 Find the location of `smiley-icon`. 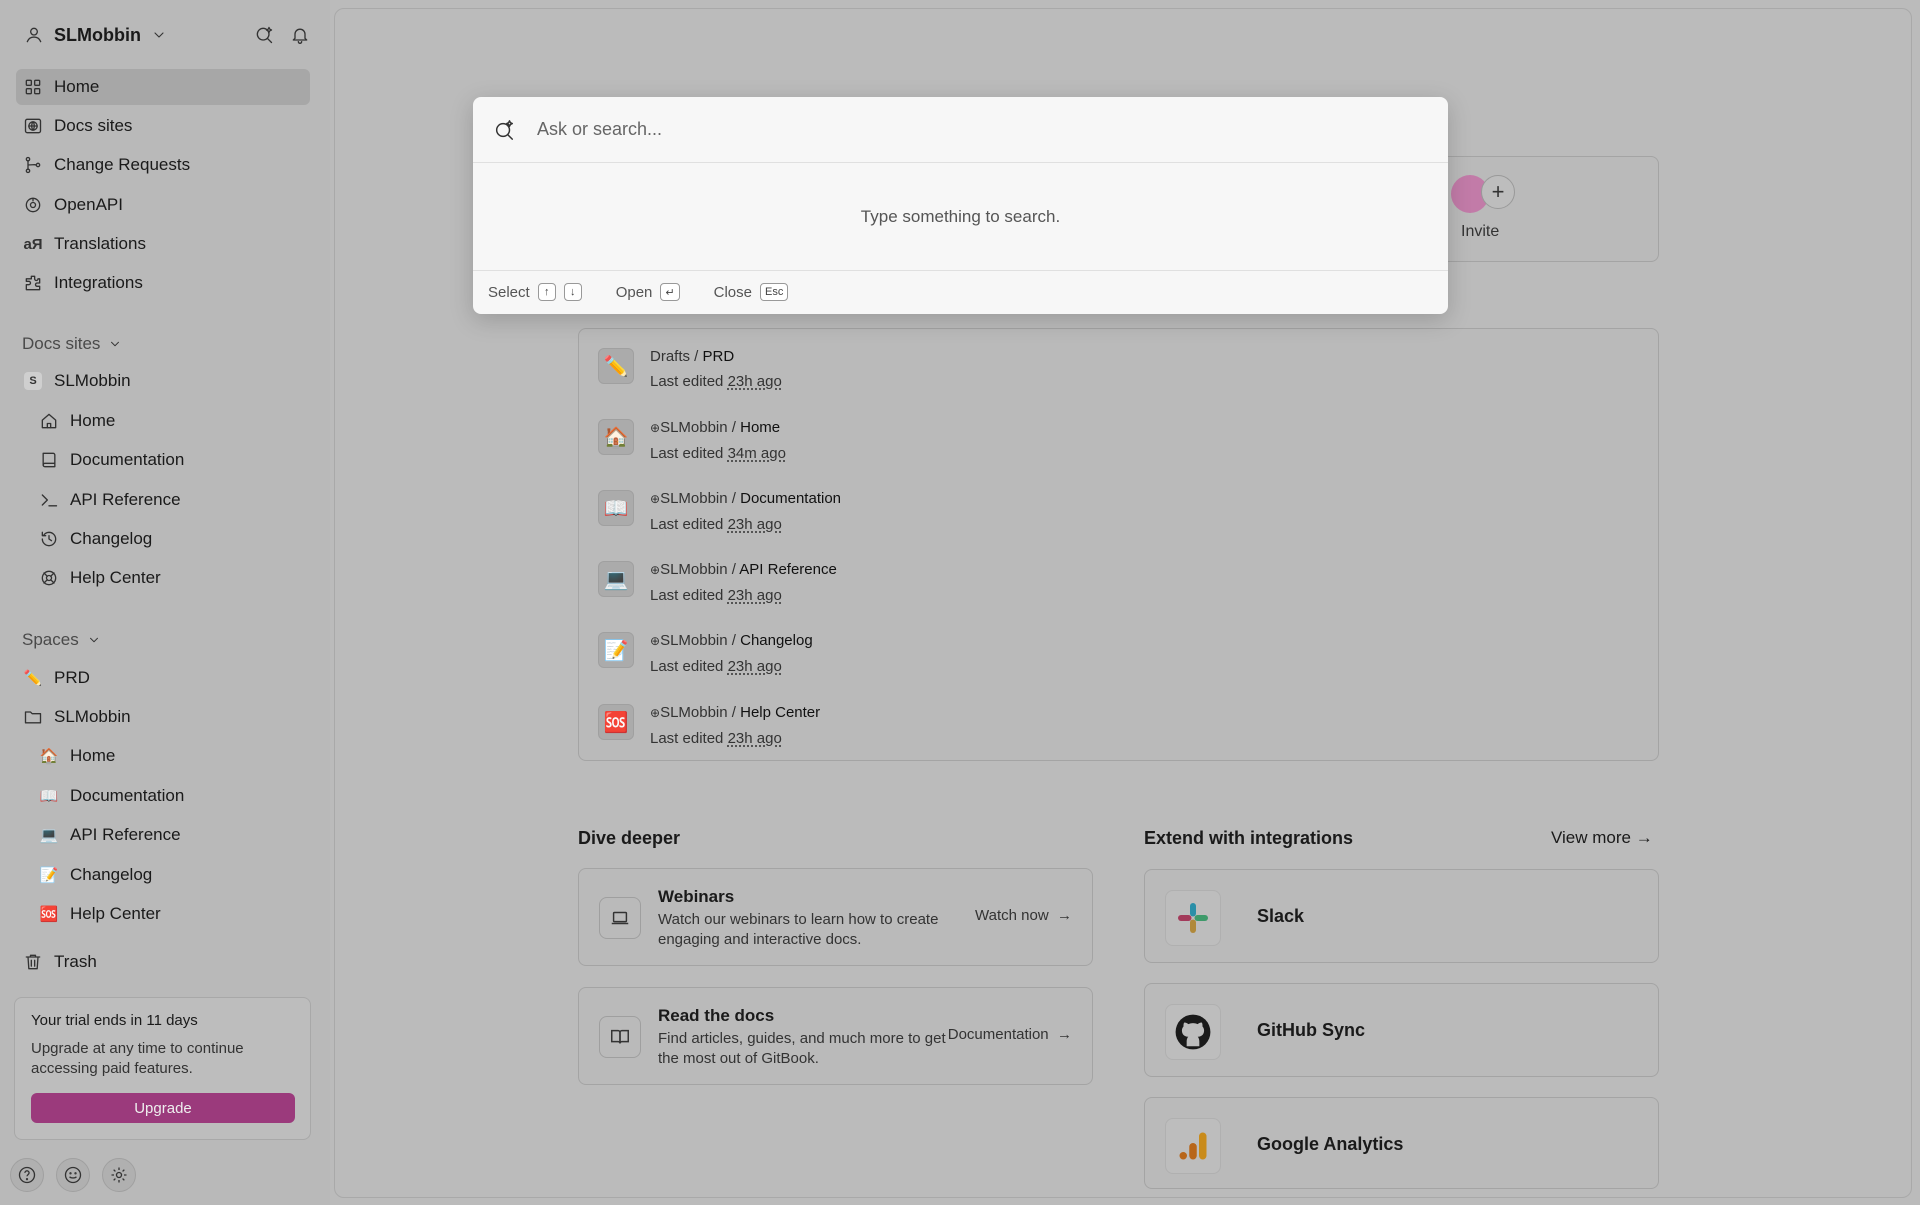

smiley-icon is located at coordinates (73, 1175).